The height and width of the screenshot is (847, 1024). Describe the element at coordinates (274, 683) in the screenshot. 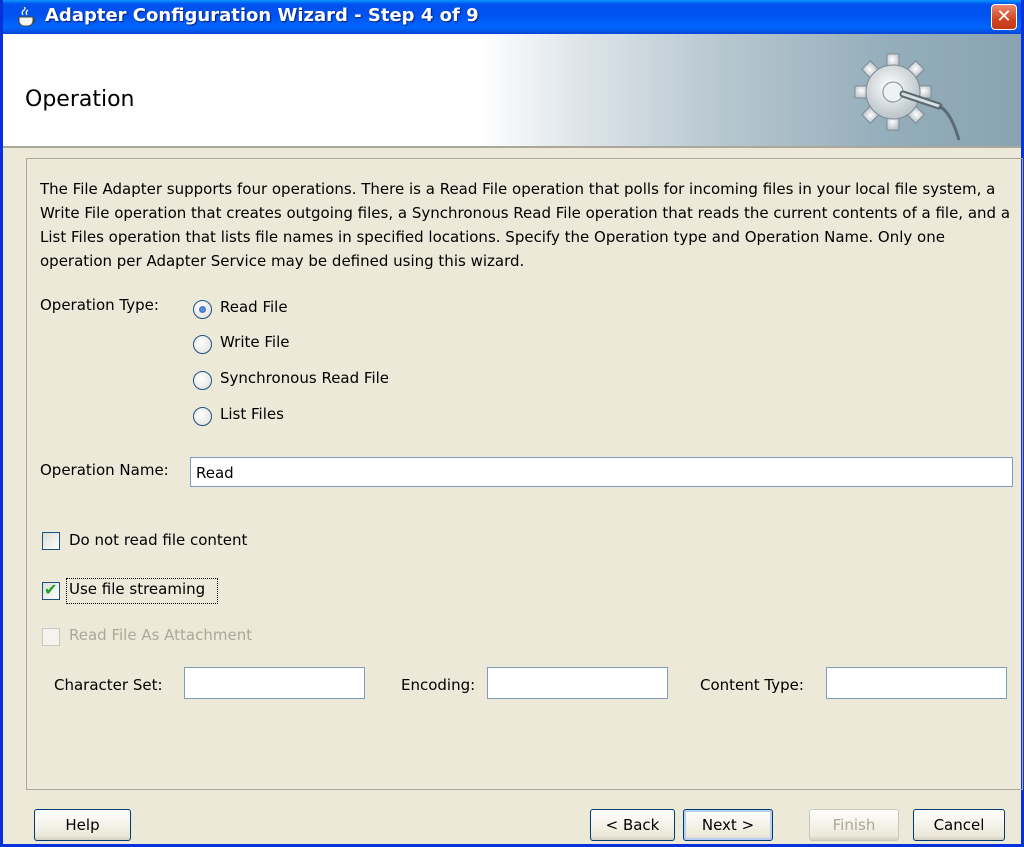

I see `character-set-input` at that location.